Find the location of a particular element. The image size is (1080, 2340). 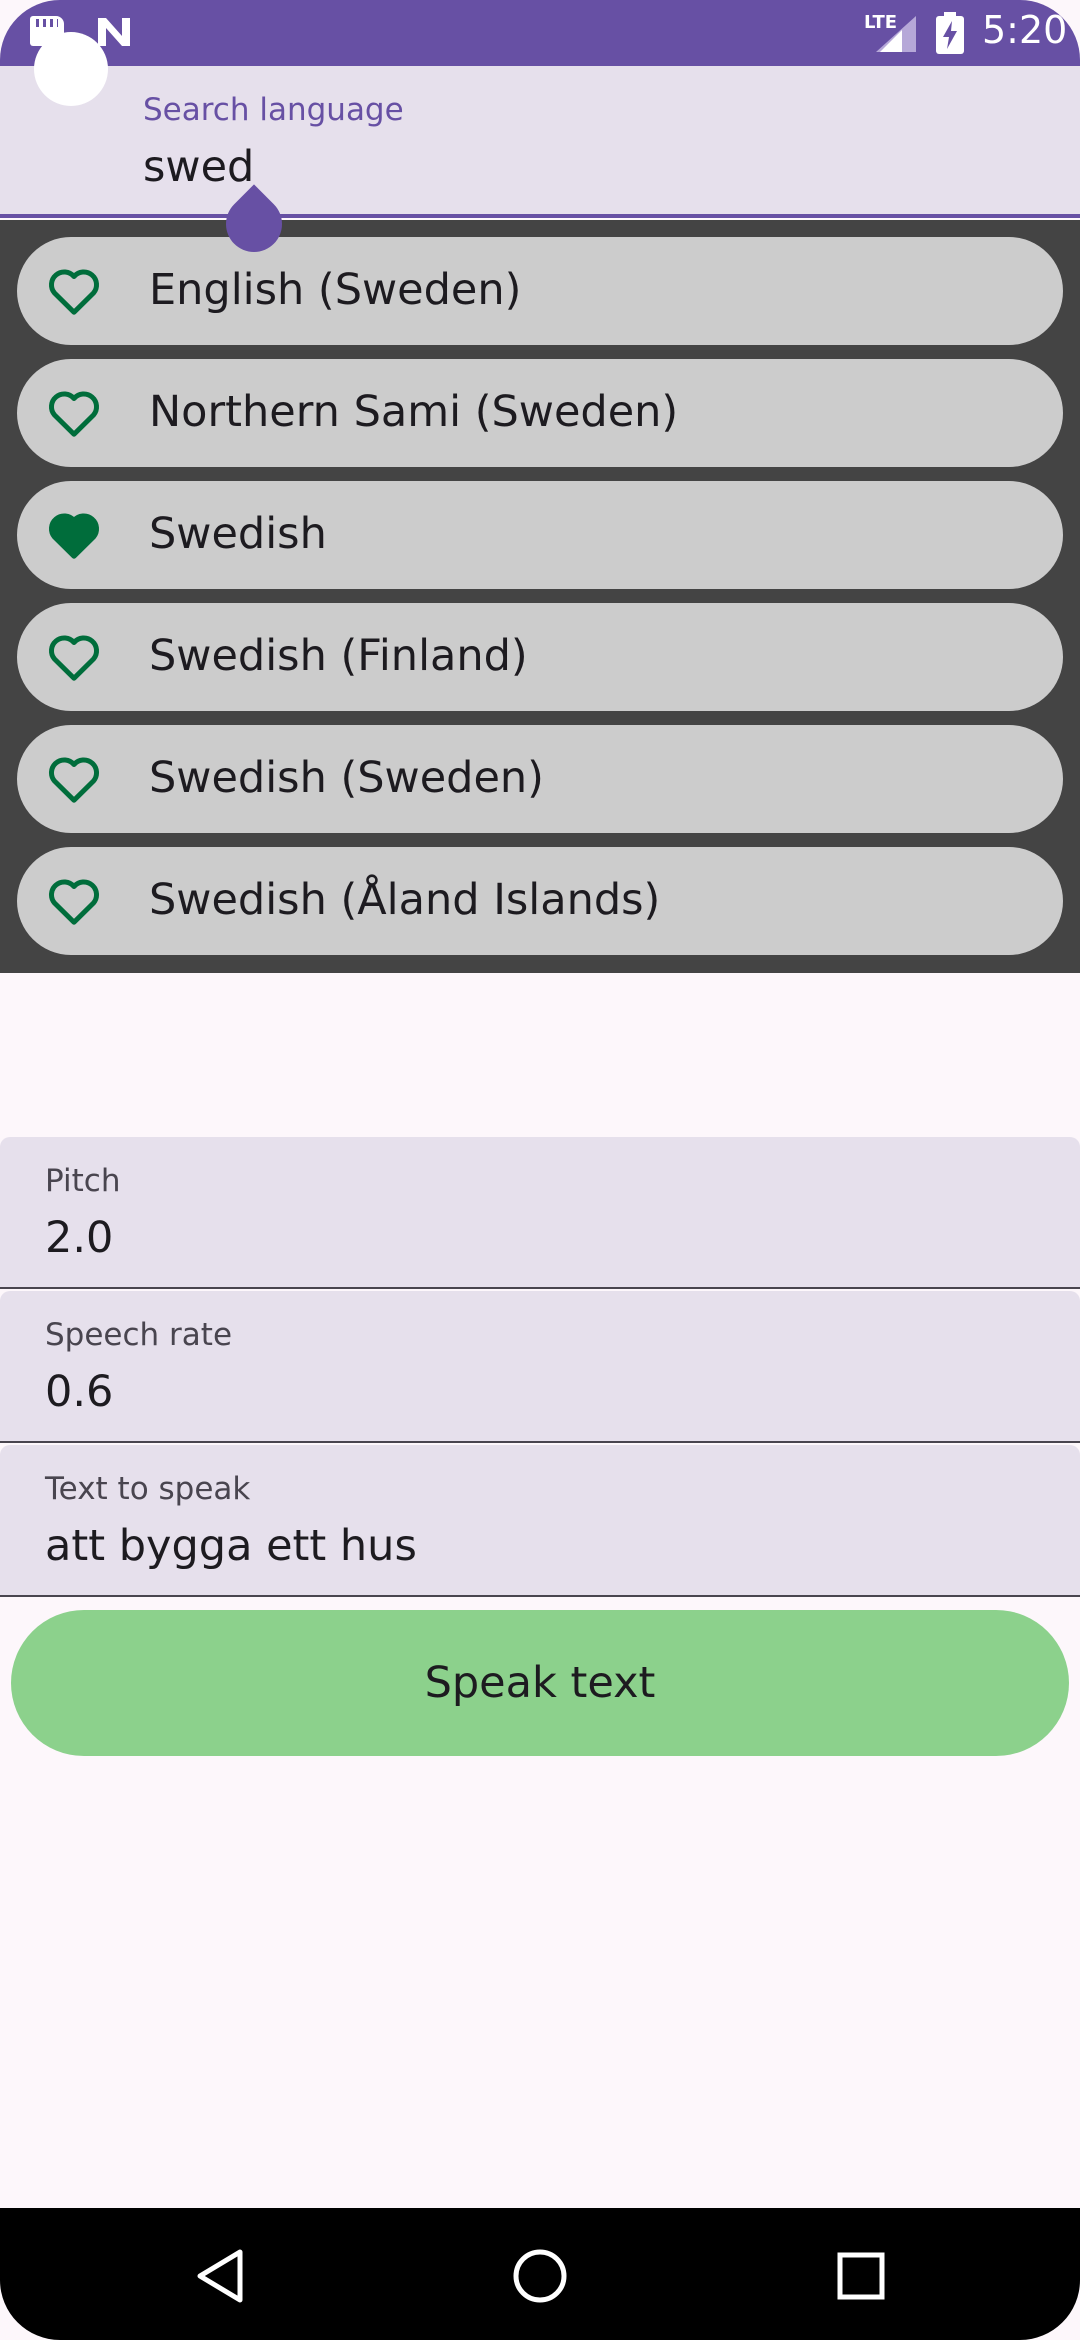

navigation-bar is located at coordinates (540, 2274).